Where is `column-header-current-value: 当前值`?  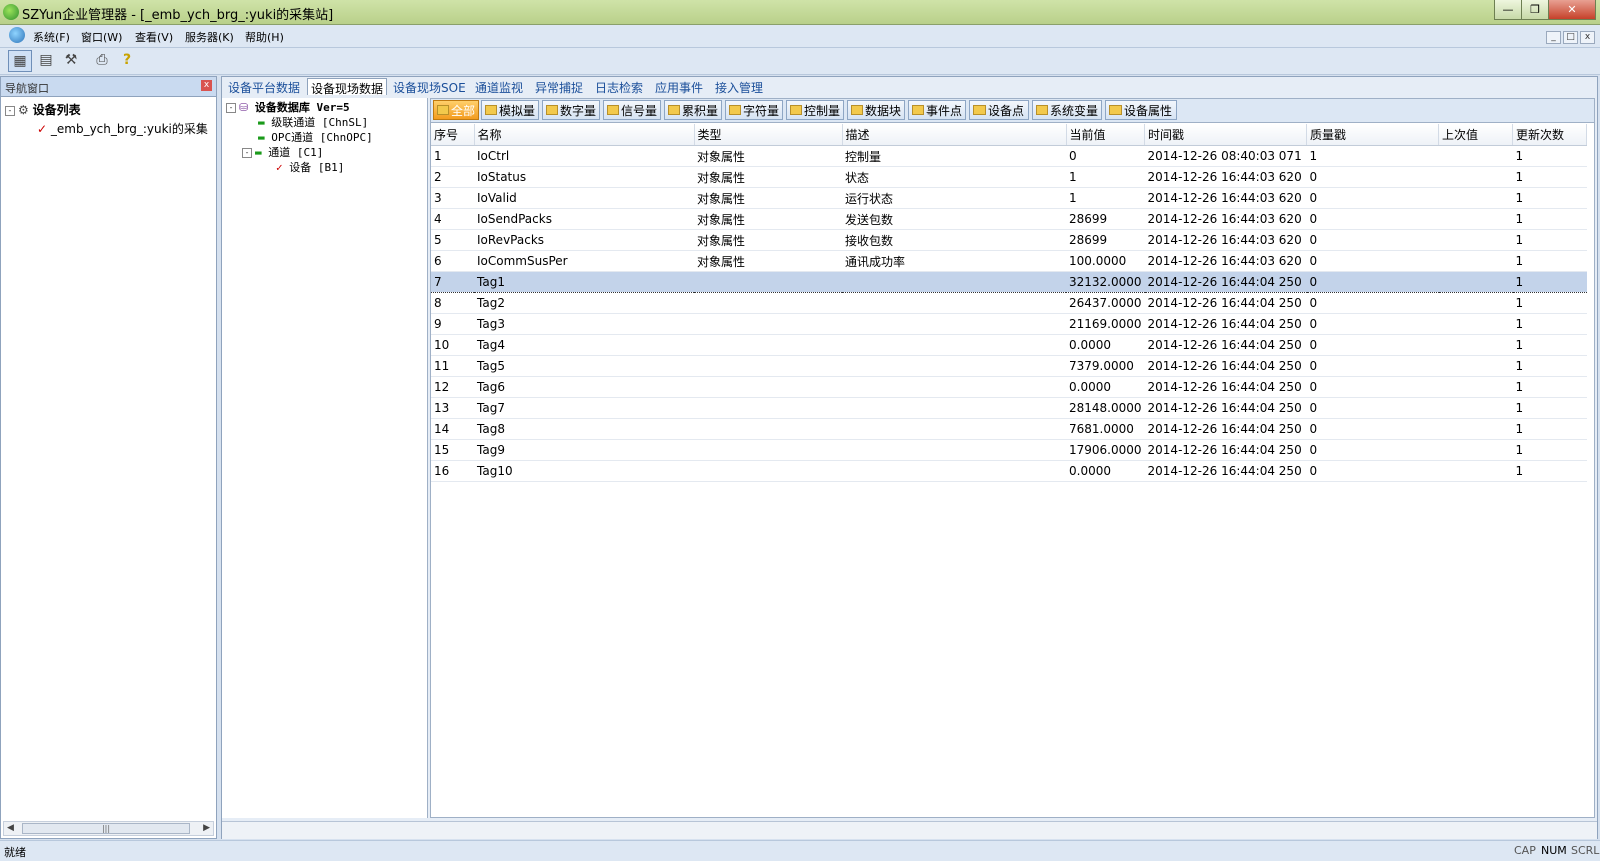
column-header-current-value: 当前值 is located at coordinates (1106, 135).